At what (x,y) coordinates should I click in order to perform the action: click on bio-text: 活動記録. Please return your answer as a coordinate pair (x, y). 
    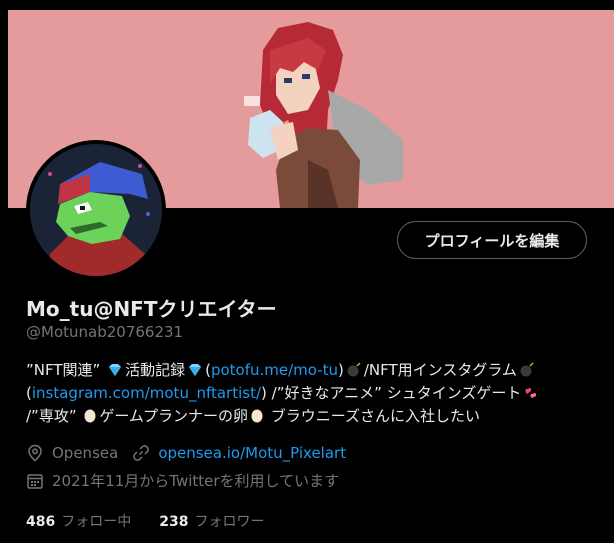
    Looking at the image, I should click on (155, 370).